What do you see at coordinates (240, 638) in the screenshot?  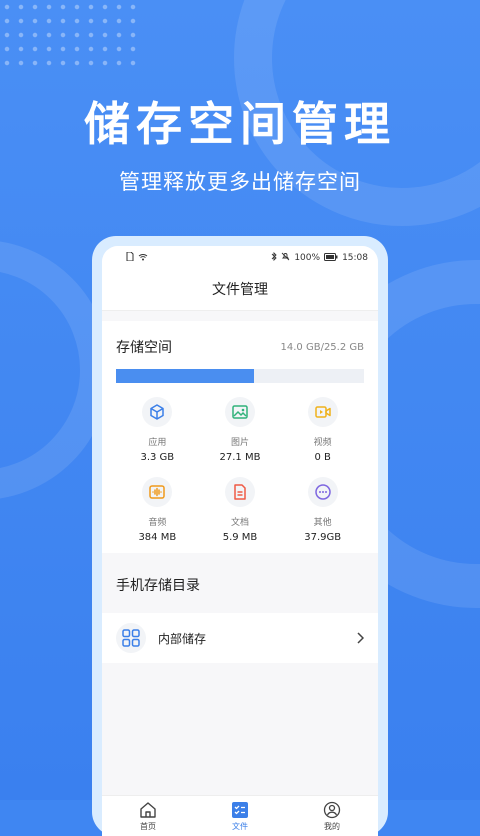 I see `directory-item-internal-storage: 内部储存` at bounding box center [240, 638].